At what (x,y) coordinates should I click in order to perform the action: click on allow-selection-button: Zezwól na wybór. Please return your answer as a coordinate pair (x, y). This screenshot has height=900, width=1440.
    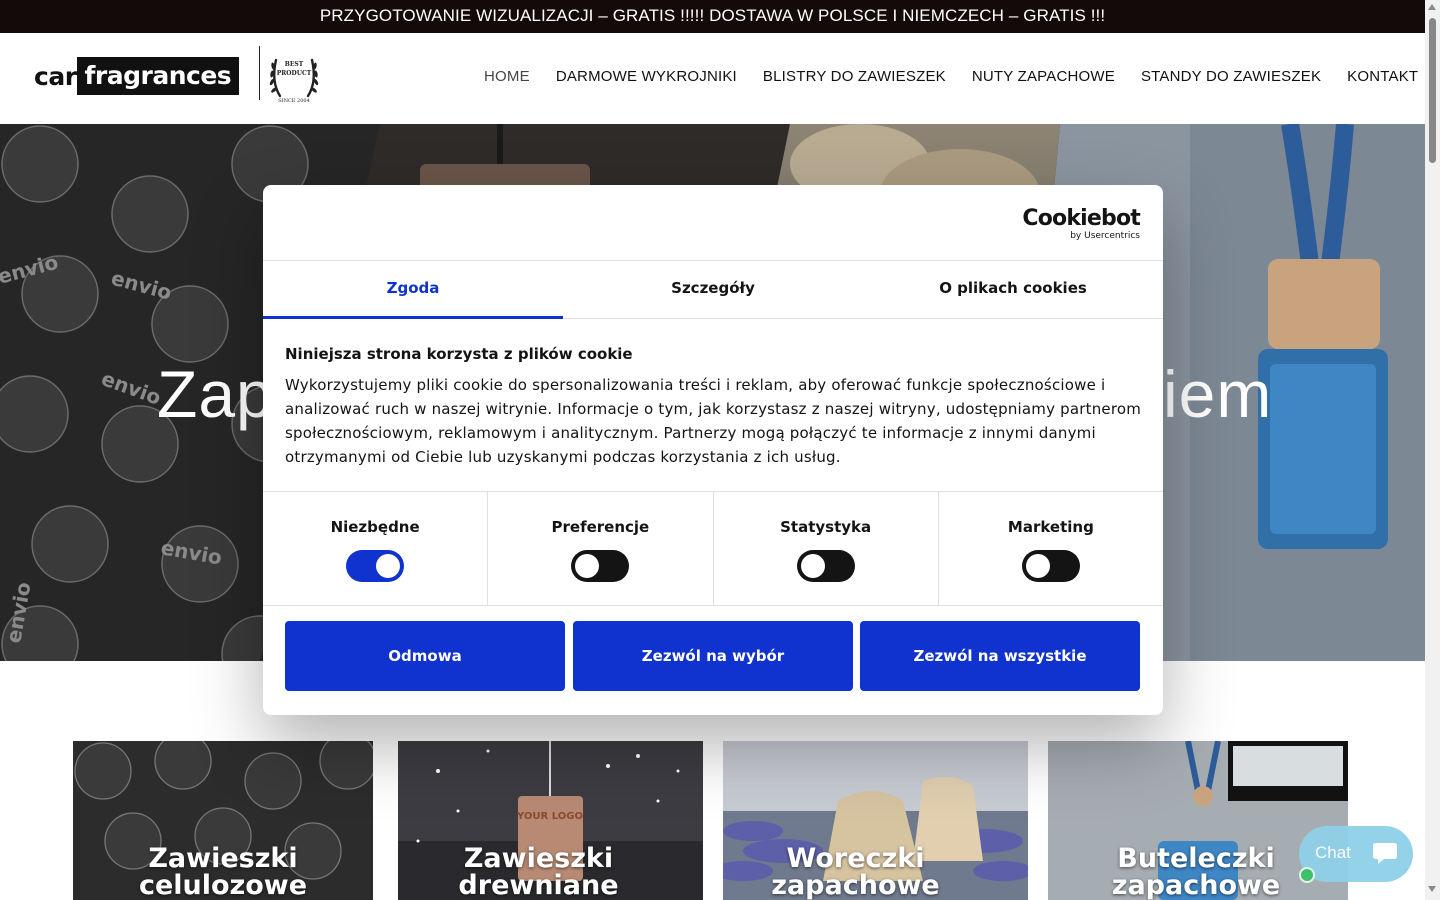
    Looking at the image, I should click on (713, 656).